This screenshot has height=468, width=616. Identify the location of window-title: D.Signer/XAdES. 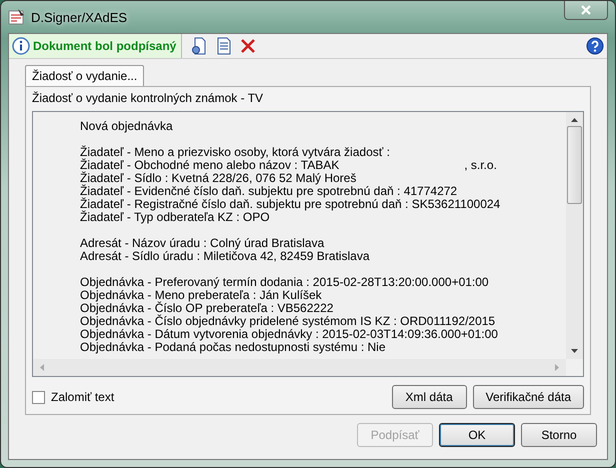
(79, 17).